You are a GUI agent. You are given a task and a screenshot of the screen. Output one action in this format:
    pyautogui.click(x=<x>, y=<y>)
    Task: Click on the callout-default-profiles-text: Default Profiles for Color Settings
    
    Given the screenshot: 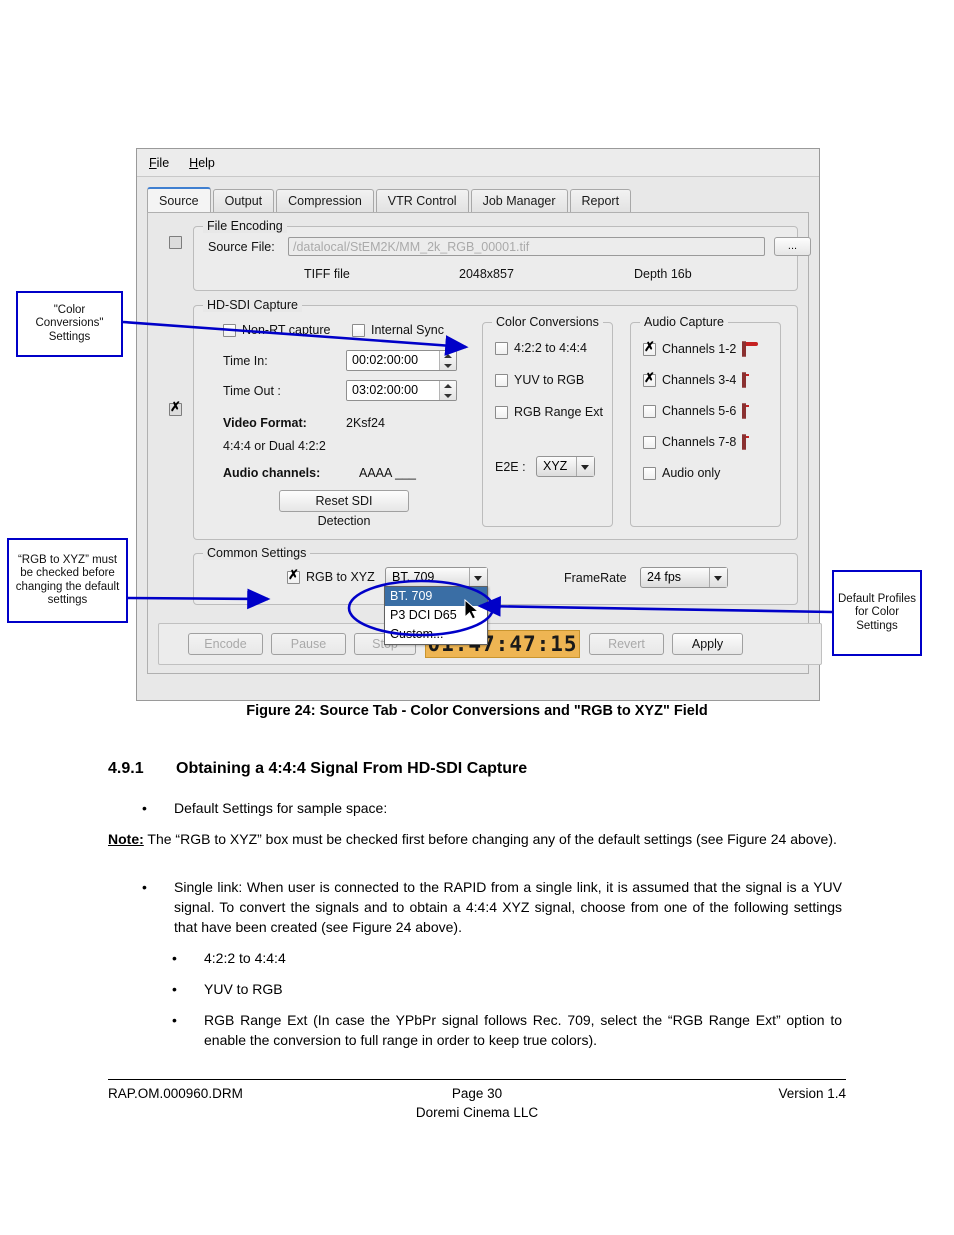 What is the action you would take?
    pyautogui.click(x=877, y=612)
    